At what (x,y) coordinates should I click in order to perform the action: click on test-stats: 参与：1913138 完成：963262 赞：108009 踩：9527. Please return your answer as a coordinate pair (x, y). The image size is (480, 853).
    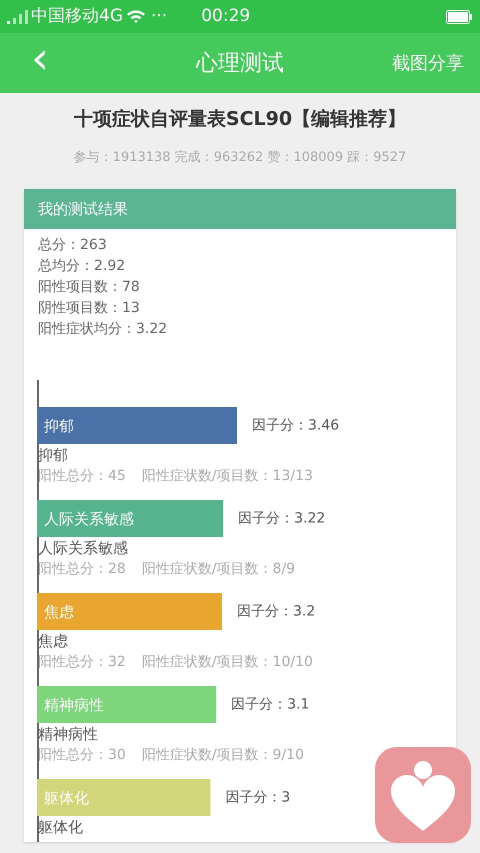
    Looking at the image, I should click on (240, 157).